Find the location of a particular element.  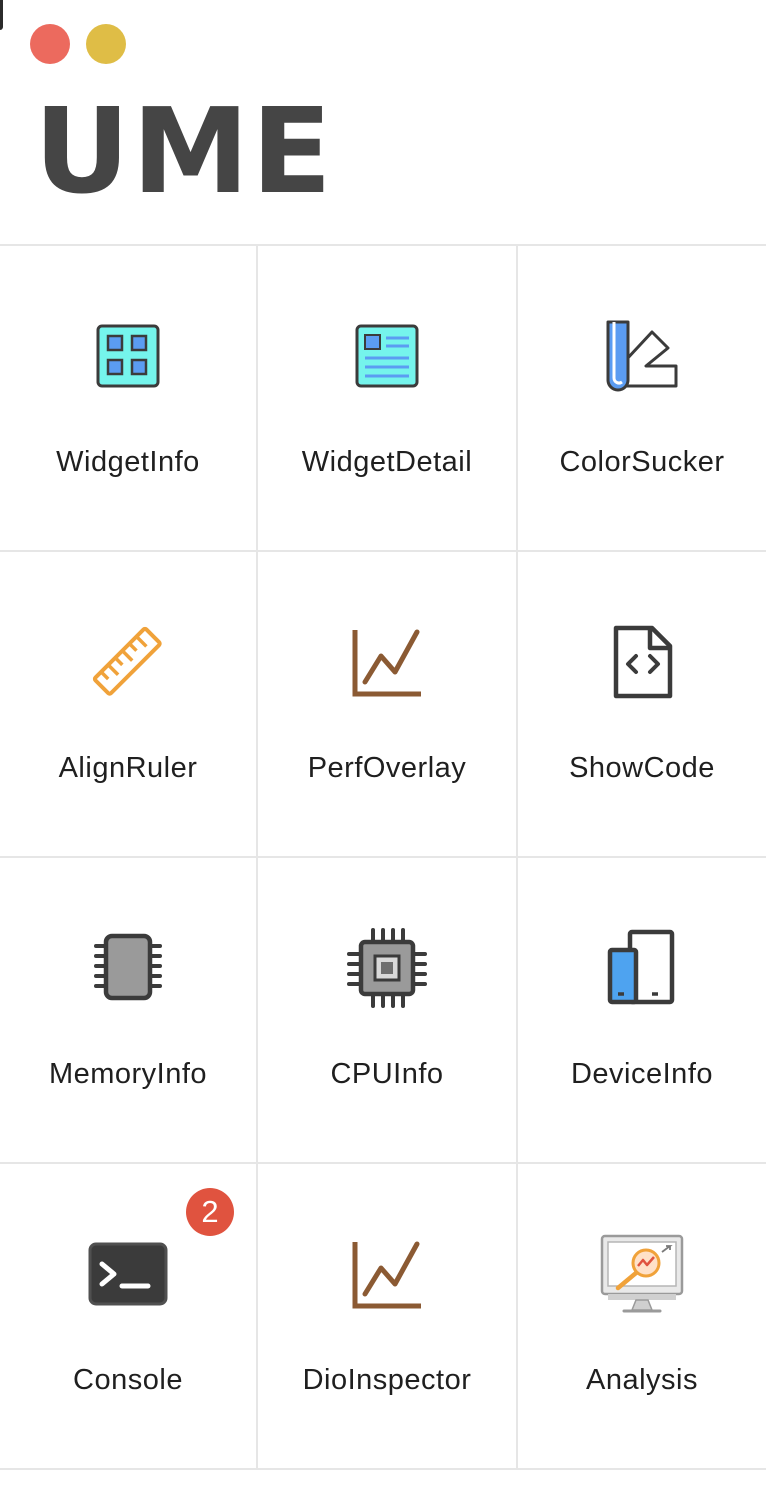

window-controls is located at coordinates (78, 44).